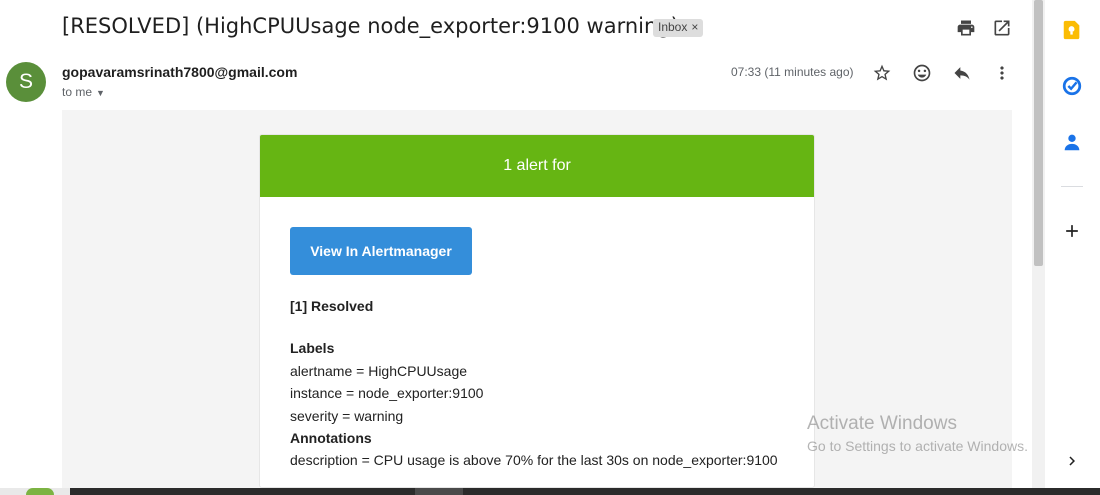 This screenshot has height=495, width=1100. I want to click on caret-down-icon: ▼, so click(100, 93).